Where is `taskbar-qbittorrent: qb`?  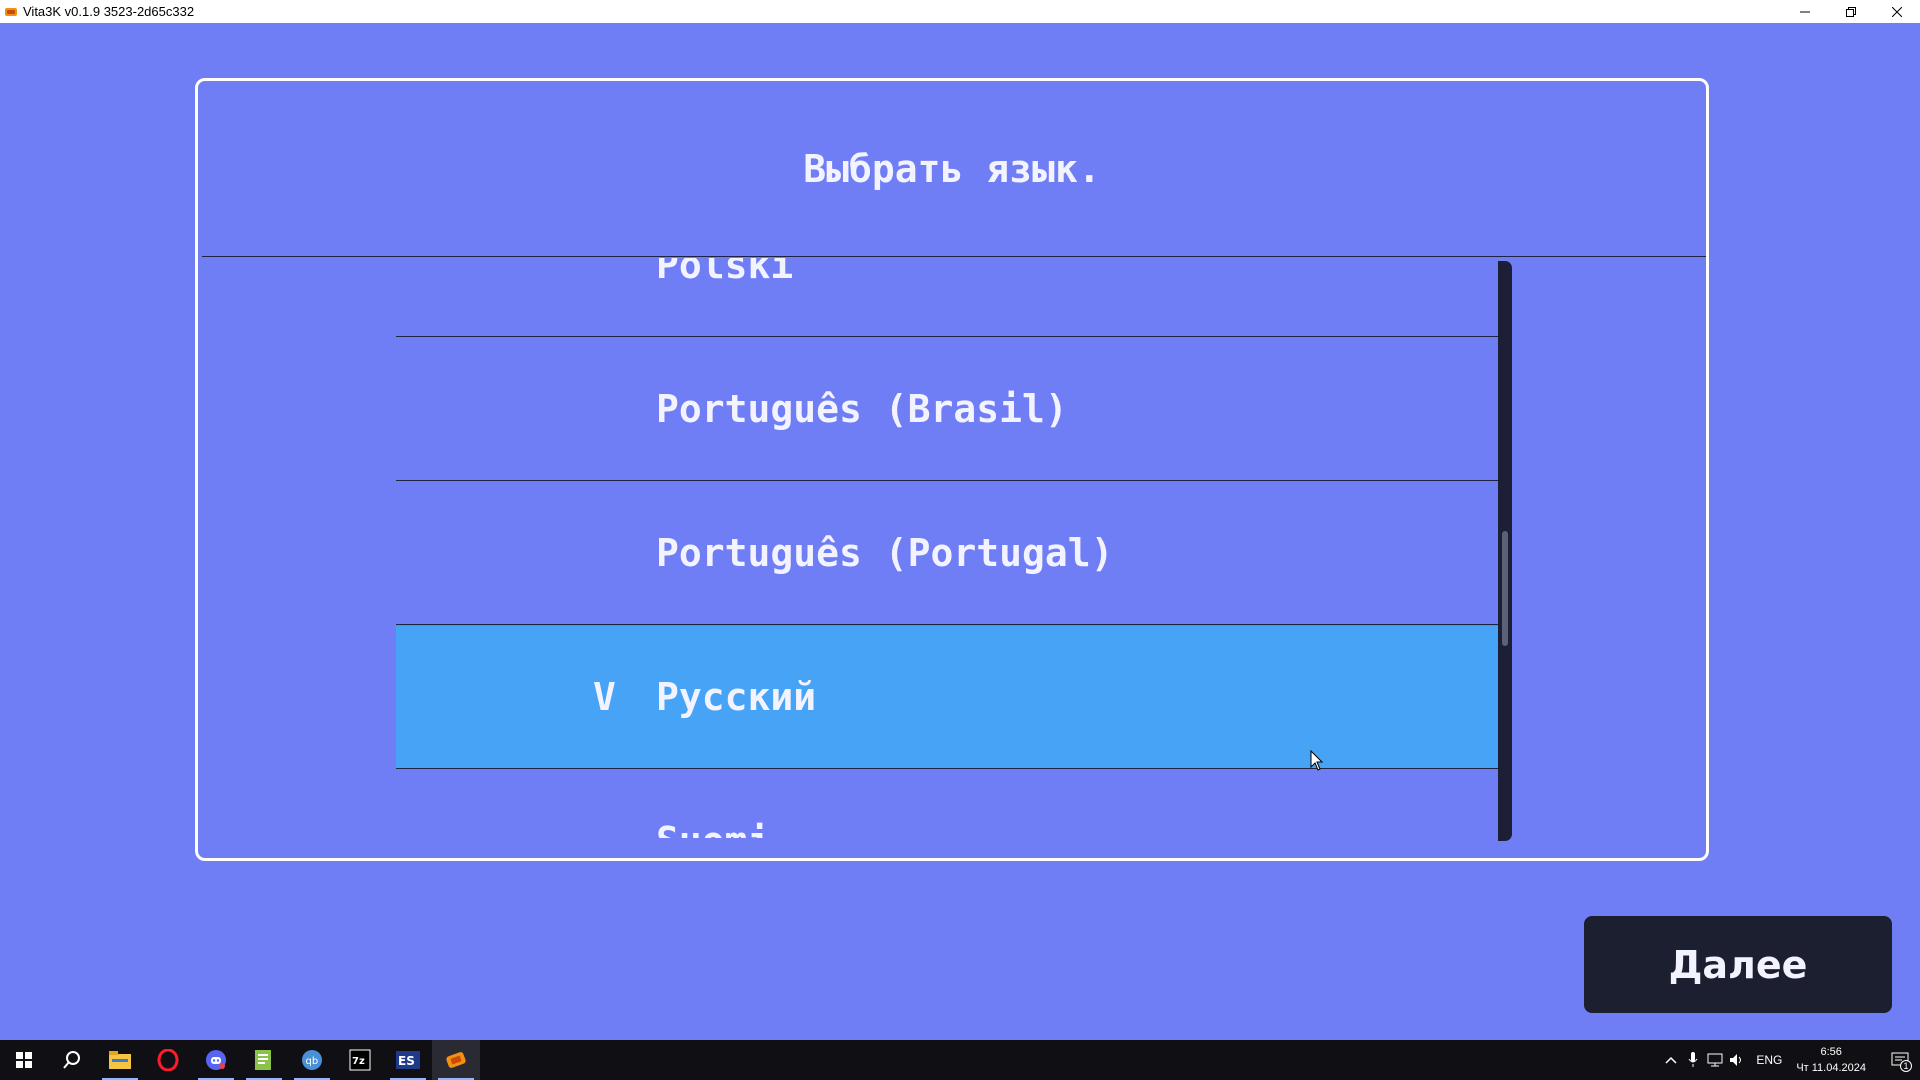
taskbar-qbittorrent: qb is located at coordinates (312, 1060).